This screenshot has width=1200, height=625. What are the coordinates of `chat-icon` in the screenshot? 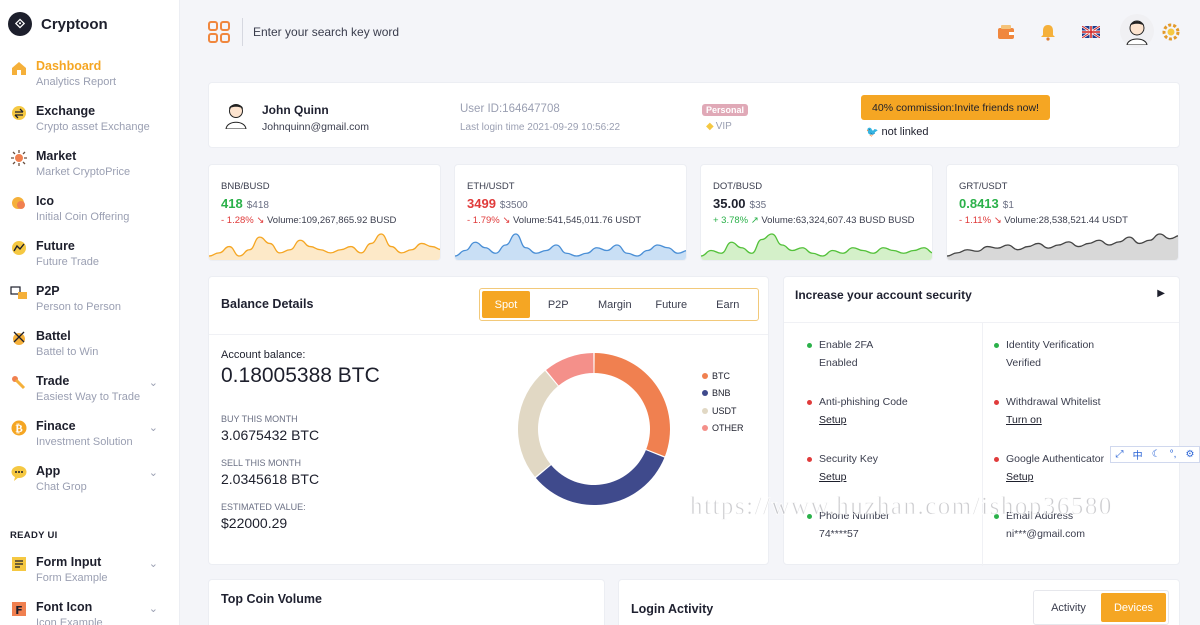 It's located at (19, 473).